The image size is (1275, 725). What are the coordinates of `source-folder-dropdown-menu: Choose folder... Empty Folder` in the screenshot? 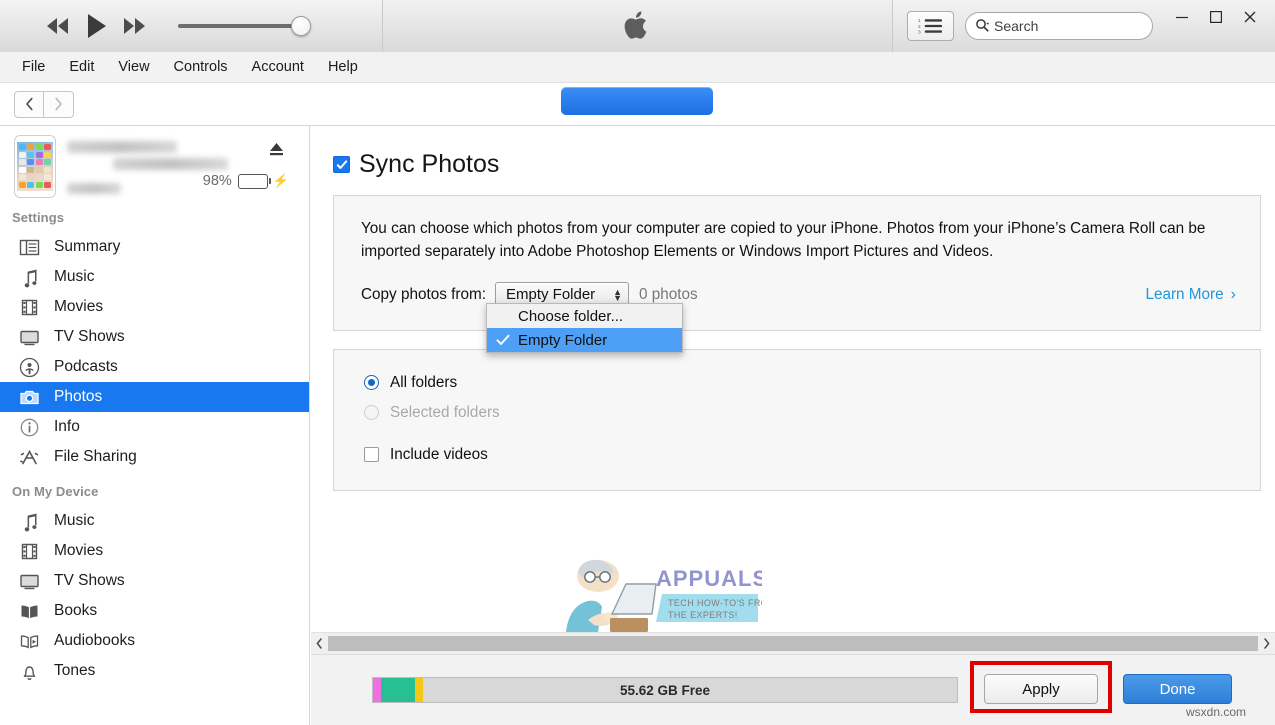 It's located at (584, 328).